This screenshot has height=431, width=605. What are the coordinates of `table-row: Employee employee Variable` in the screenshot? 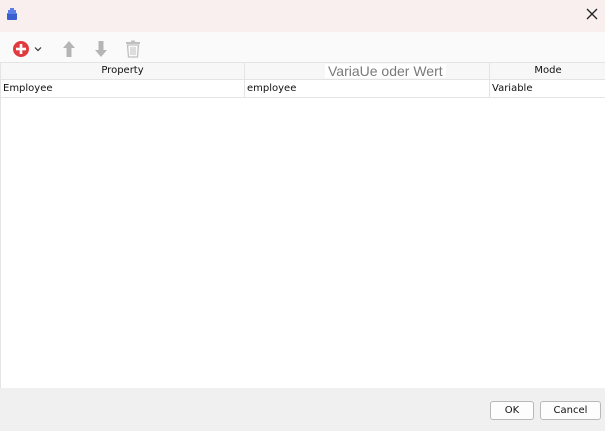 It's located at (303, 89).